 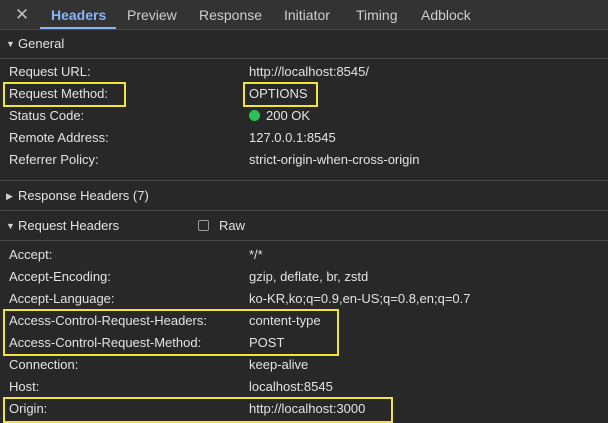 What do you see at coordinates (47, 115) in the screenshot?
I see `header-key: Status Code:` at bounding box center [47, 115].